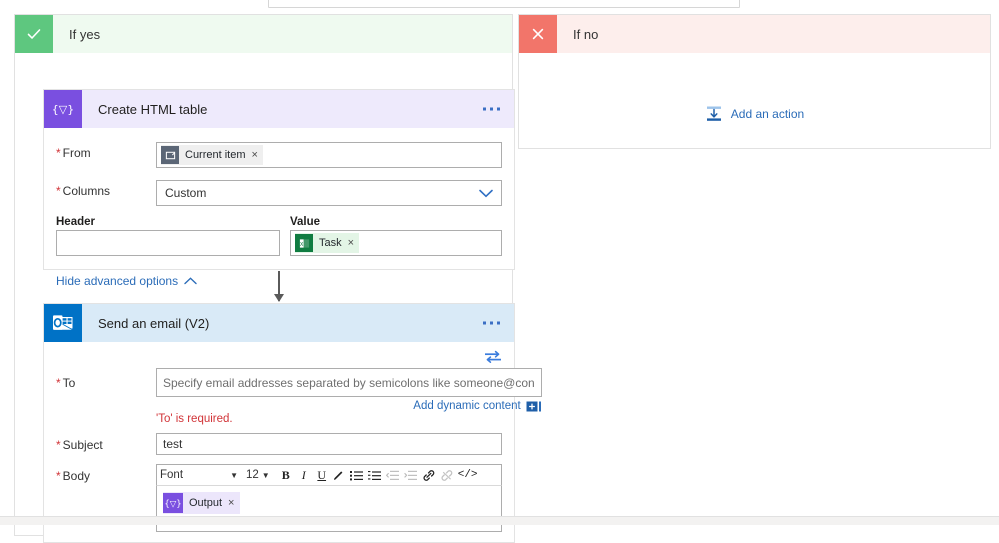  What do you see at coordinates (767, 114) in the screenshot?
I see `add-an-action-label: Add an action` at bounding box center [767, 114].